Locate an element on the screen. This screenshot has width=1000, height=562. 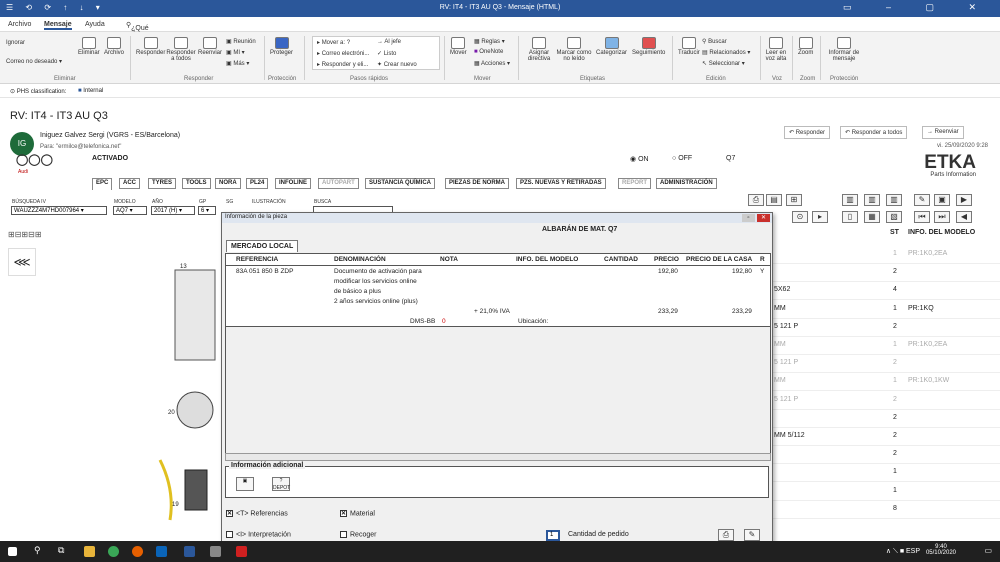
parts-list-row: MM 1 PR:1K0,2EA is located at coordinates (886, 346).